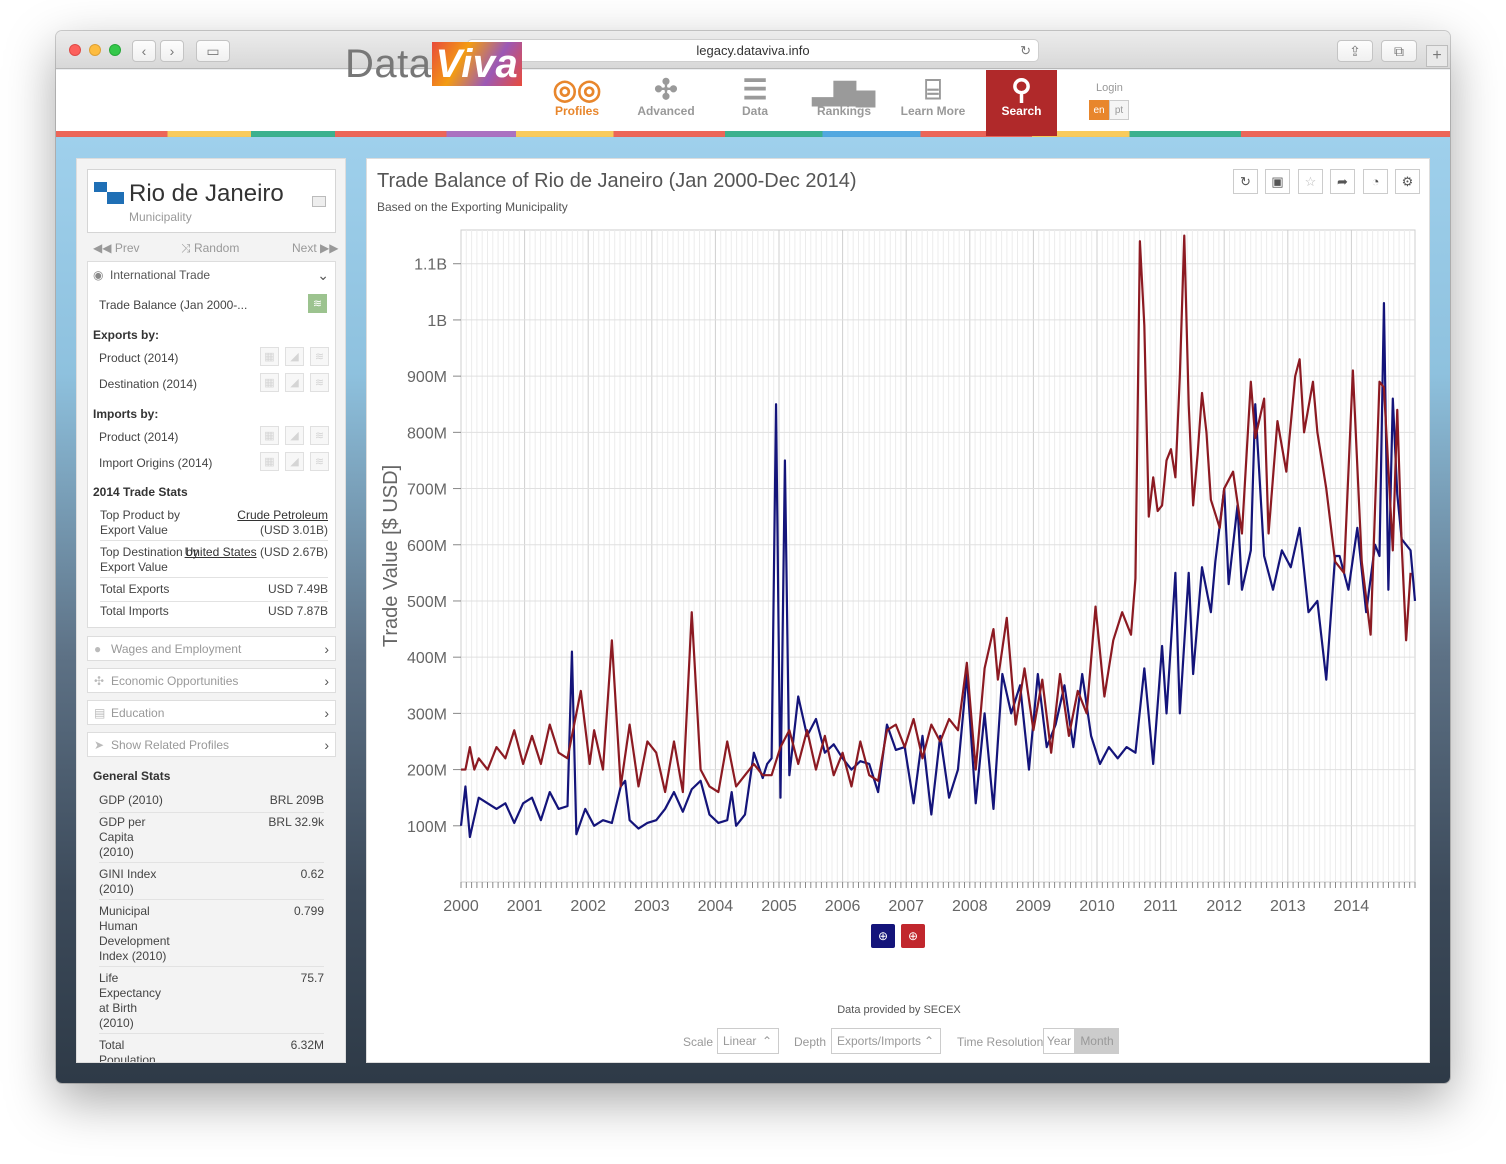  Describe the element at coordinates (211, 680) in the screenshot. I see `economic-opportunities-header: ✣ Economic Opportunities ›` at that location.